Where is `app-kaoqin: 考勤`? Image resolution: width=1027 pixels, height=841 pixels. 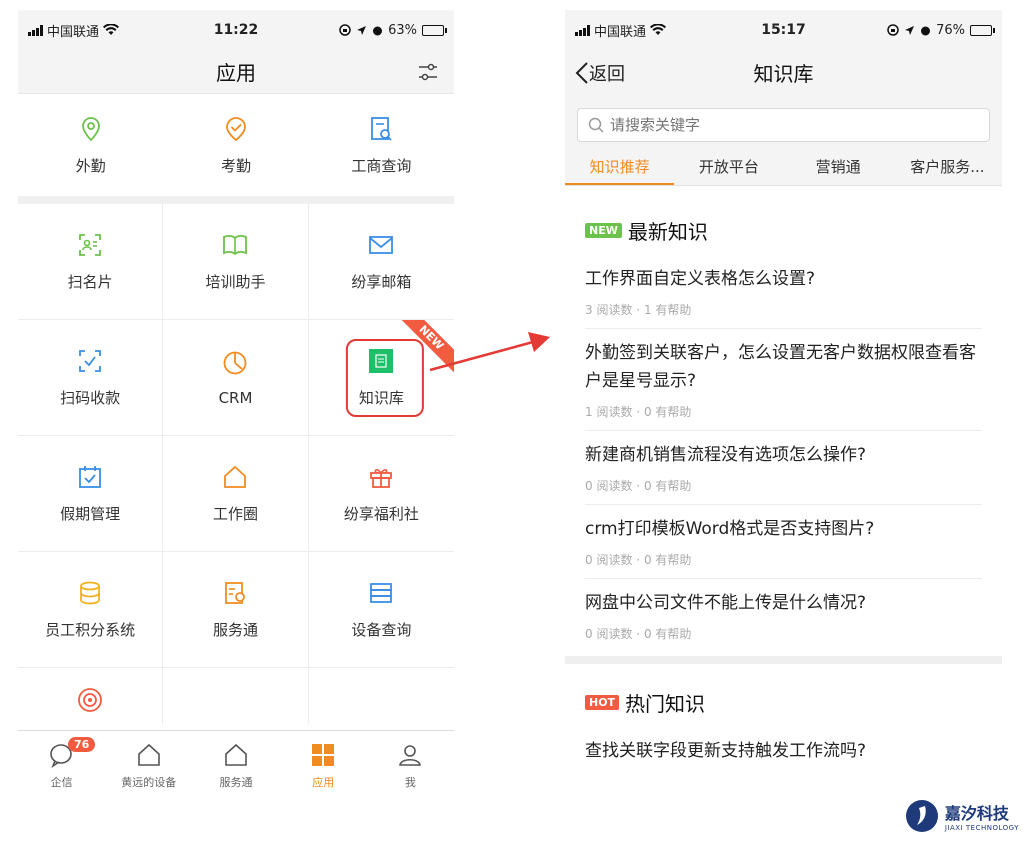 app-kaoqin: 考勤 is located at coordinates (235, 145).